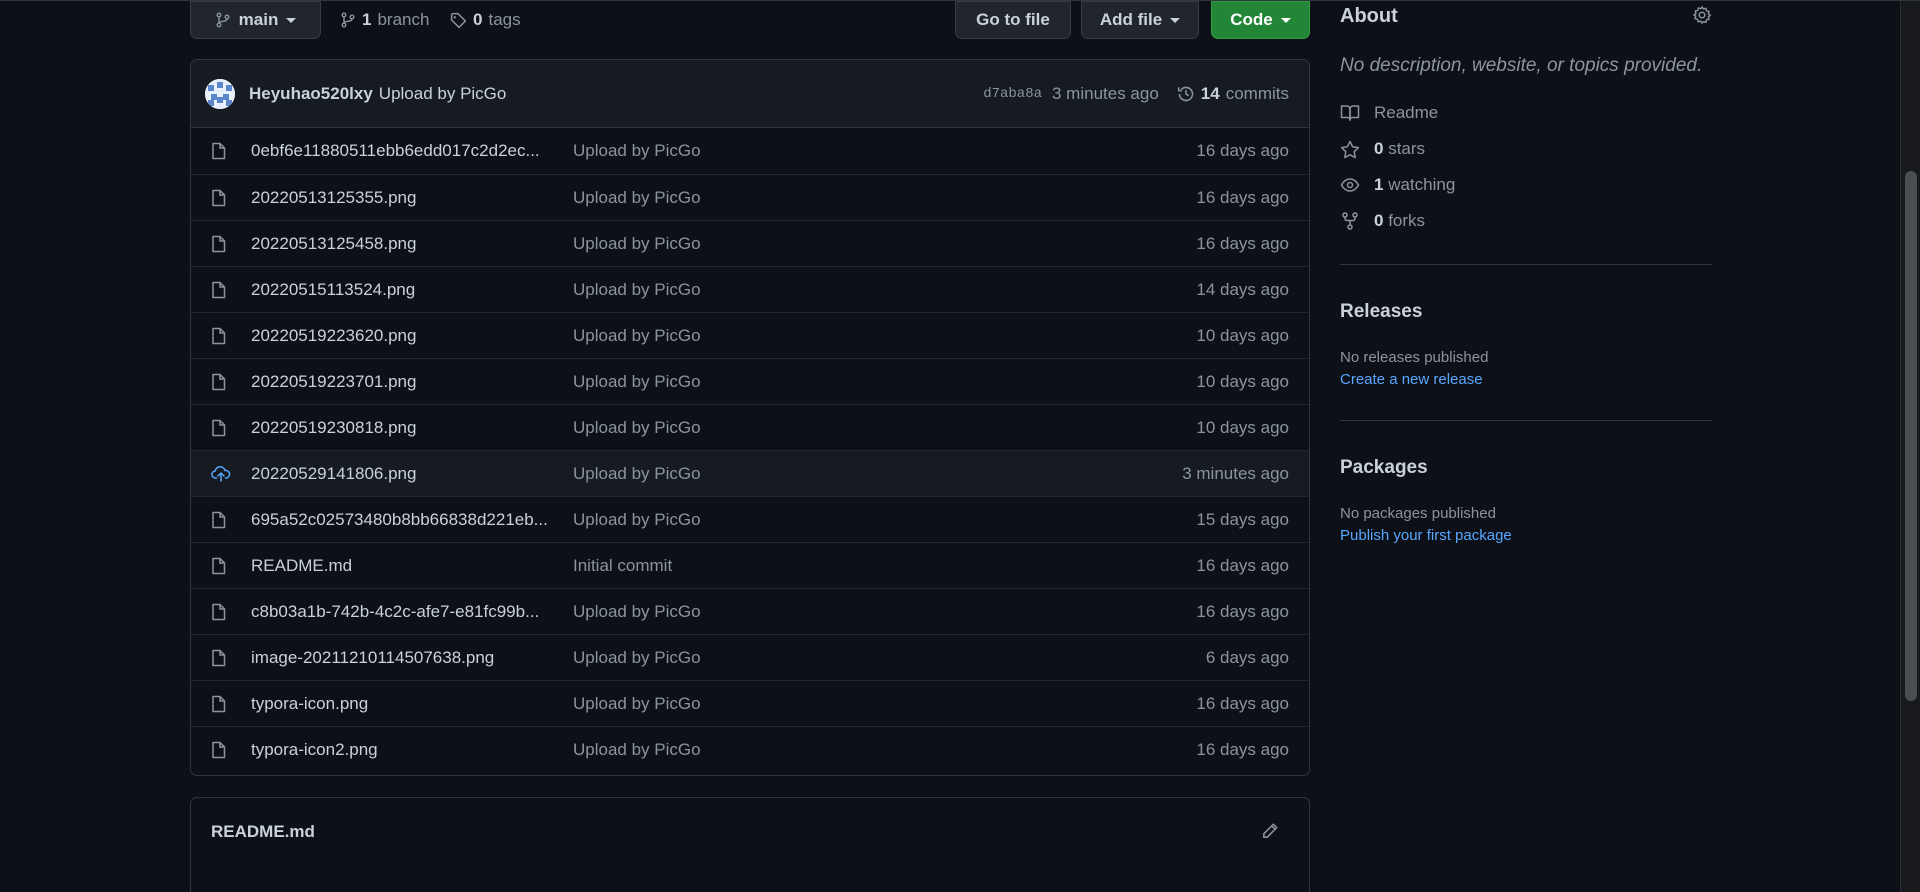 This screenshot has width=1920, height=892. Describe the element at coordinates (1105, 93) in the screenshot. I see `commit-time: 3 minutes ago` at that location.